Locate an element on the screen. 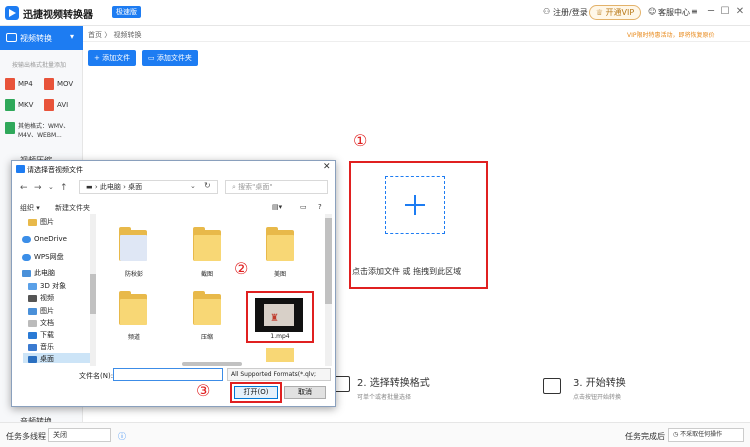 This screenshot has height=447, width=750. grid-scrollbar-thumb is located at coordinates (328, 261).